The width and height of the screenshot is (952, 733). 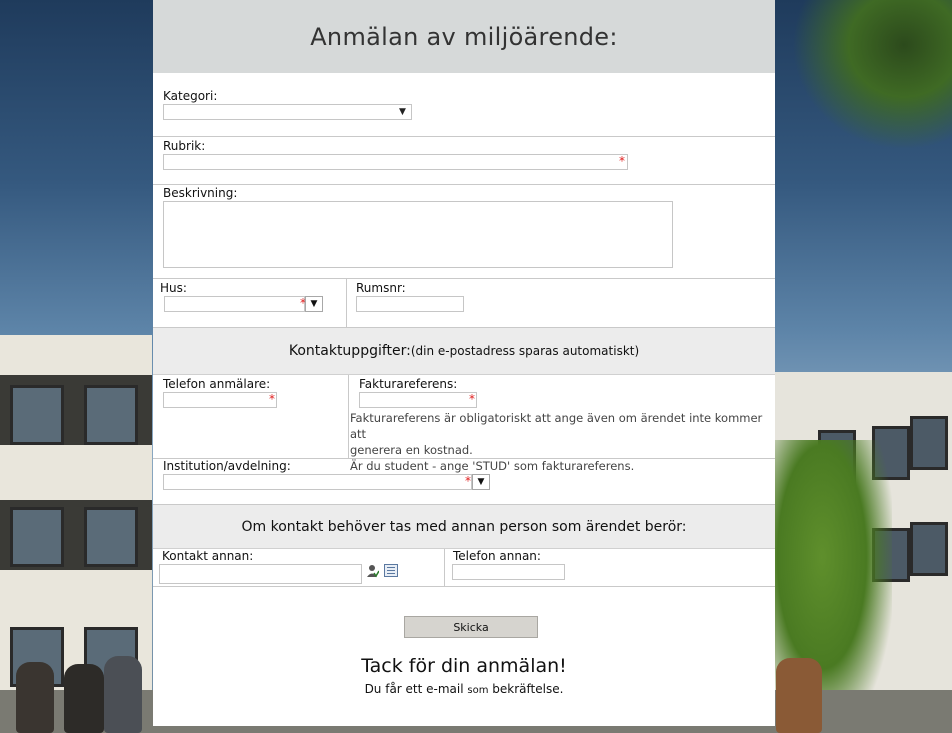 What do you see at coordinates (391, 570) in the screenshot?
I see `address-book-icon` at bounding box center [391, 570].